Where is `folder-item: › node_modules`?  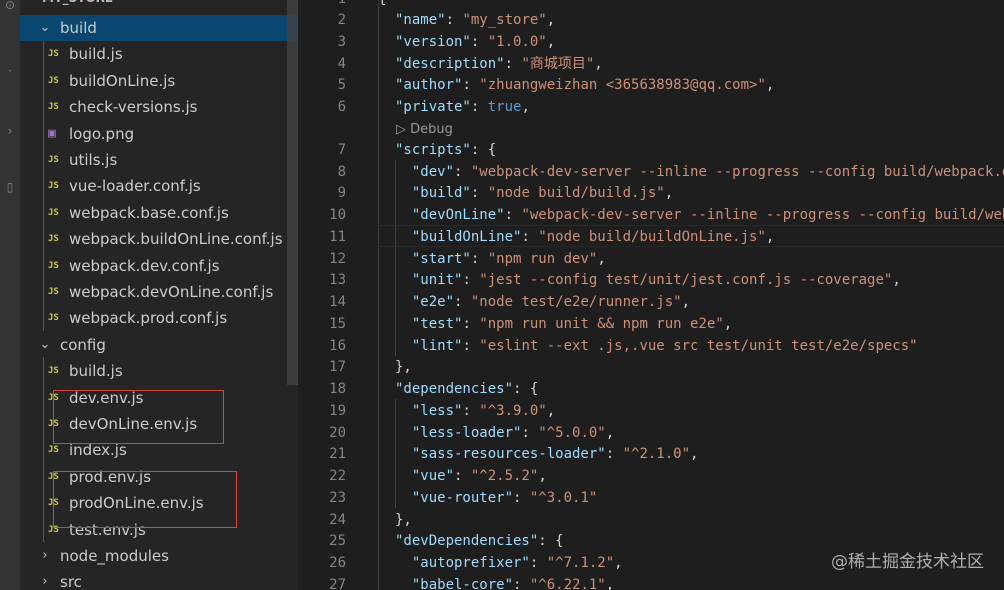
folder-item: › node_modules is located at coordinates (159, 556).